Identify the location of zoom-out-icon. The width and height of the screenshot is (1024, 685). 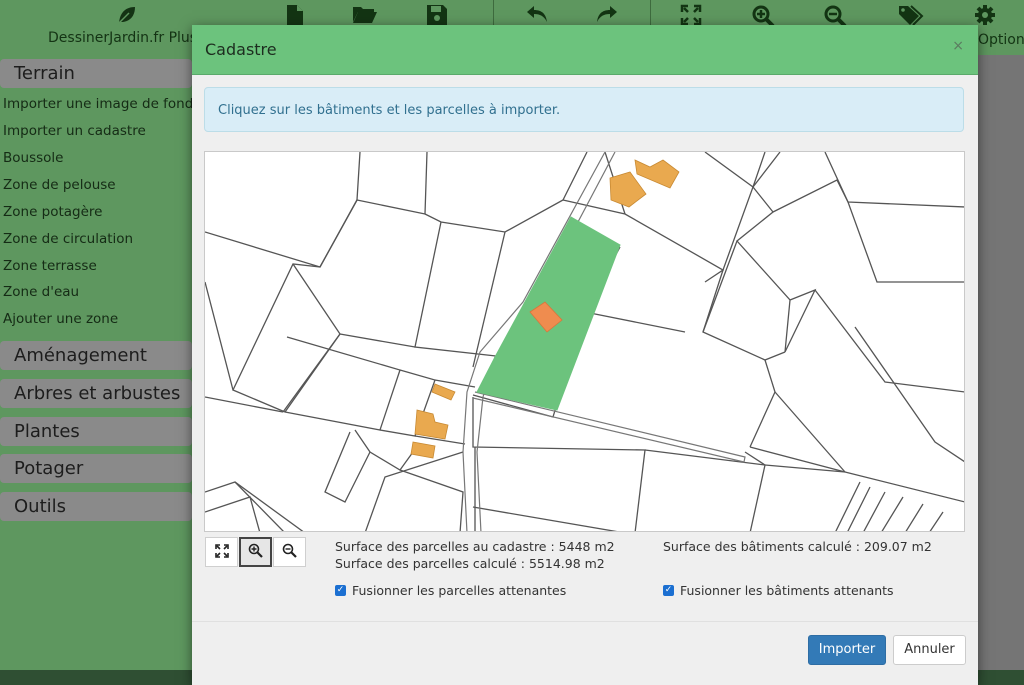
(289, 552).